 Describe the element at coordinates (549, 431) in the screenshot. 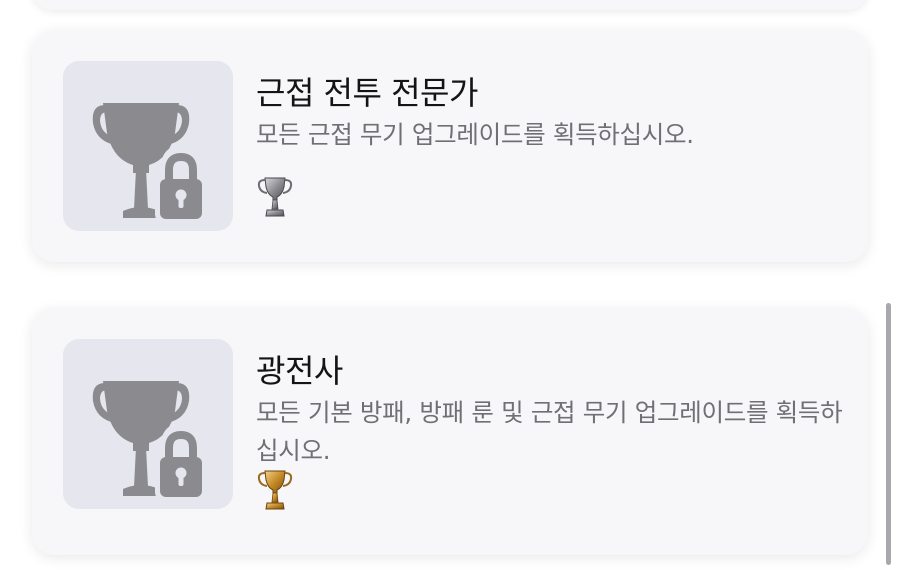

I see `achievement-description: 모든 기본 방패, 방패 룬 및 근접 무기 업그레이드를 획득하십시오.` at that location.